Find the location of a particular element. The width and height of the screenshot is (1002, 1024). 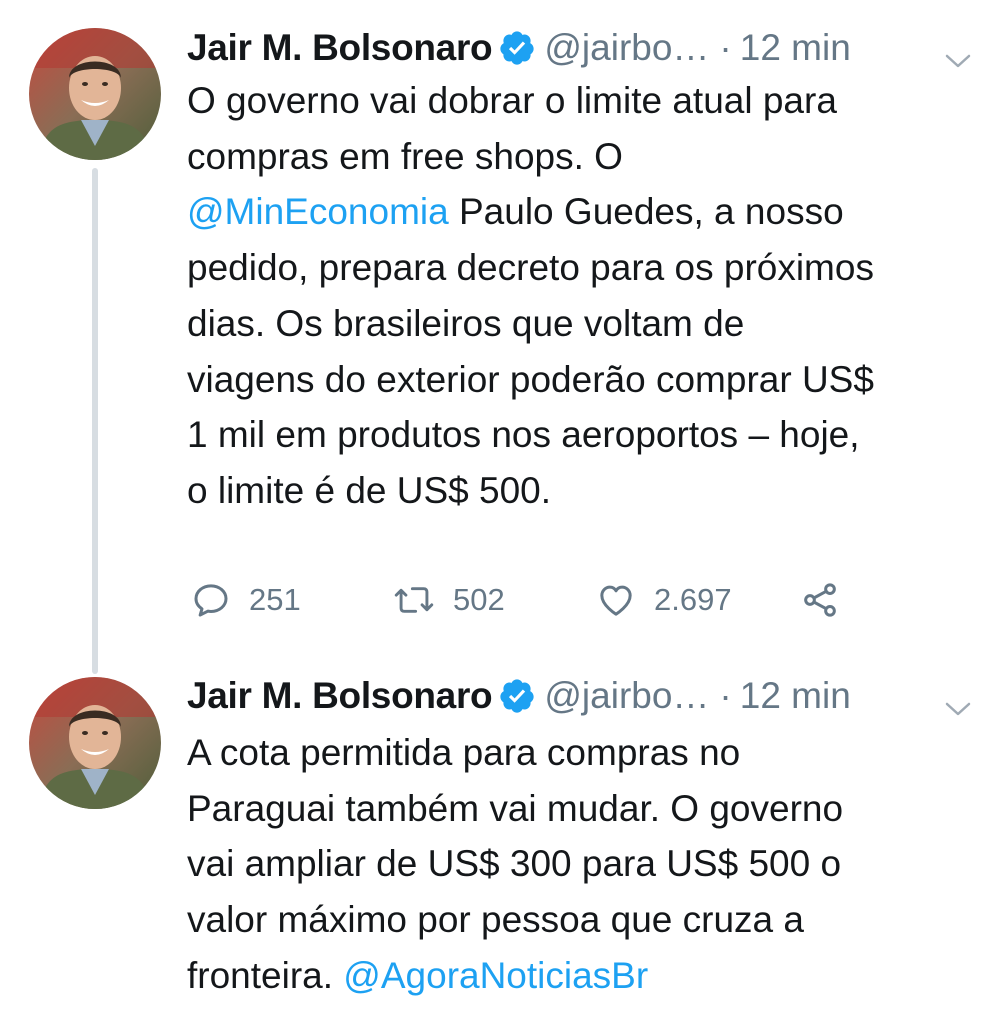

text-segment: pedido, prepara decreto para os próximos is located at coordinates (530, 268).